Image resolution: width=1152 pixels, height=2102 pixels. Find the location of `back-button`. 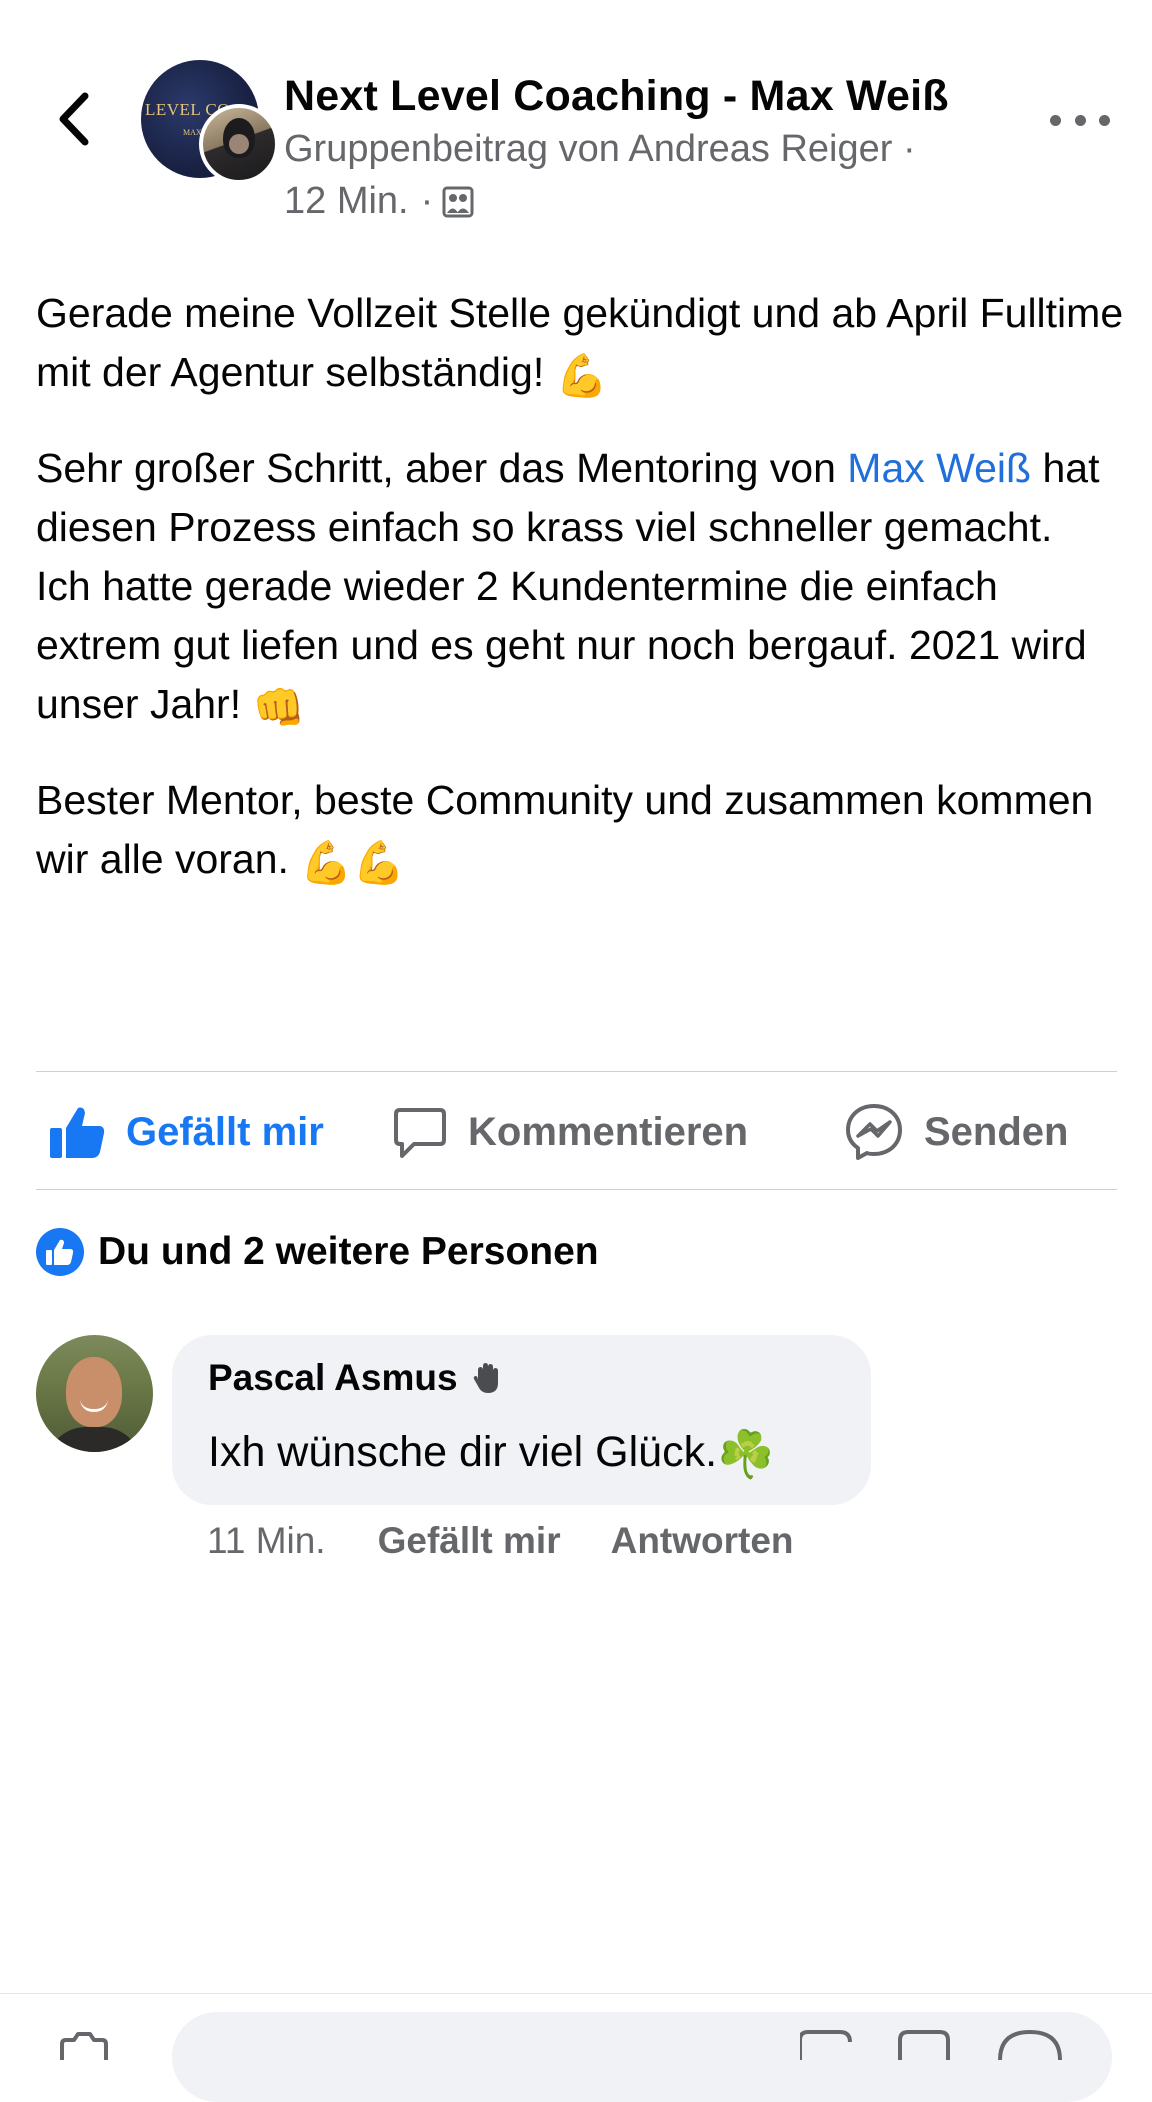

back-button is located at coordinates (74, 119).